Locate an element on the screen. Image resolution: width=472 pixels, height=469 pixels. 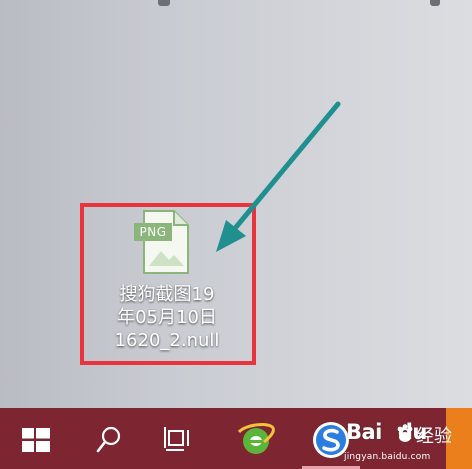
task-view-icon is located at coordinates (178, 439).